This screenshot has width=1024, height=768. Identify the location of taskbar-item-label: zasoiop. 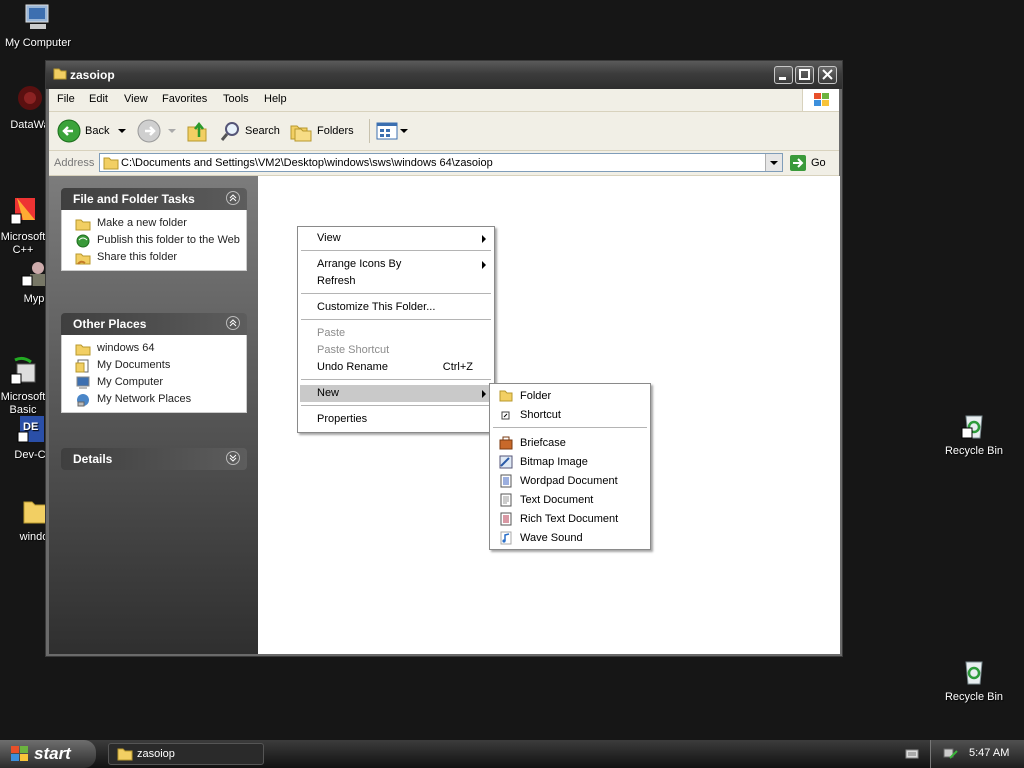
(156, 754).